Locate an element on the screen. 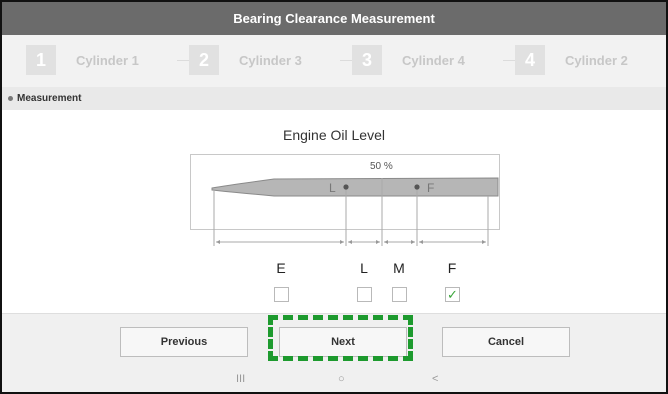  level-checkbox-m is located at coordinates (399, 294).